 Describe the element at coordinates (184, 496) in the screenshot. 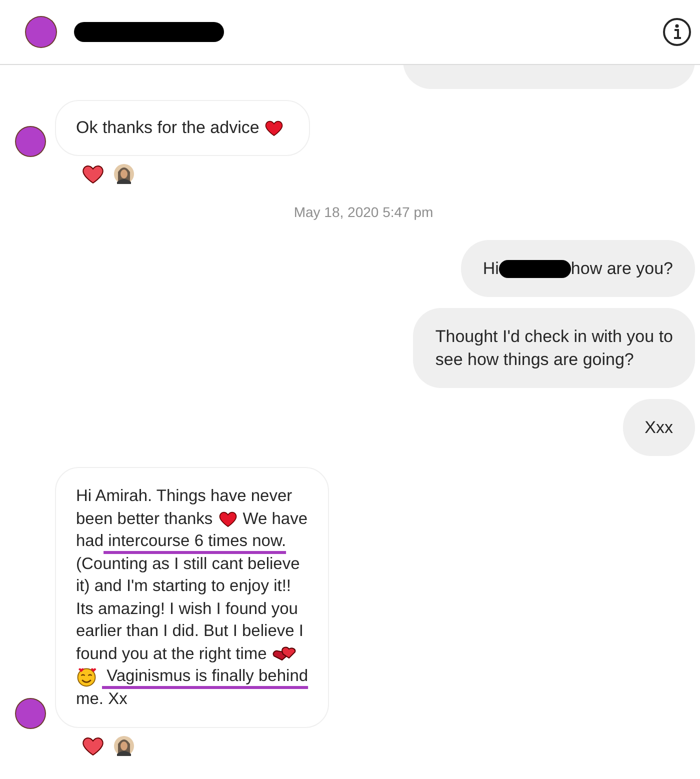

I see `message-text: Hi Amirah. Things have never` at that location.